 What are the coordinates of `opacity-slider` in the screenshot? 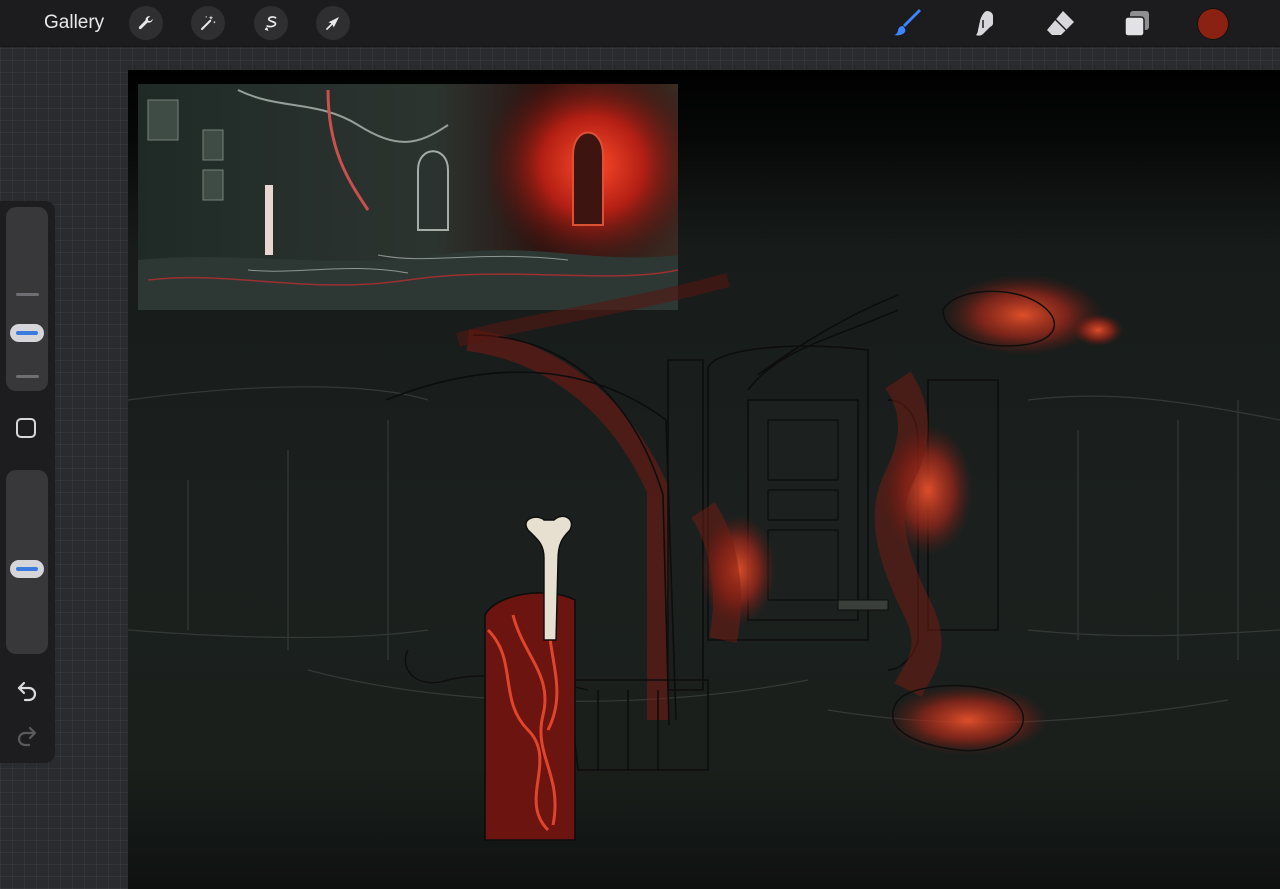 It's located at (27, 562).